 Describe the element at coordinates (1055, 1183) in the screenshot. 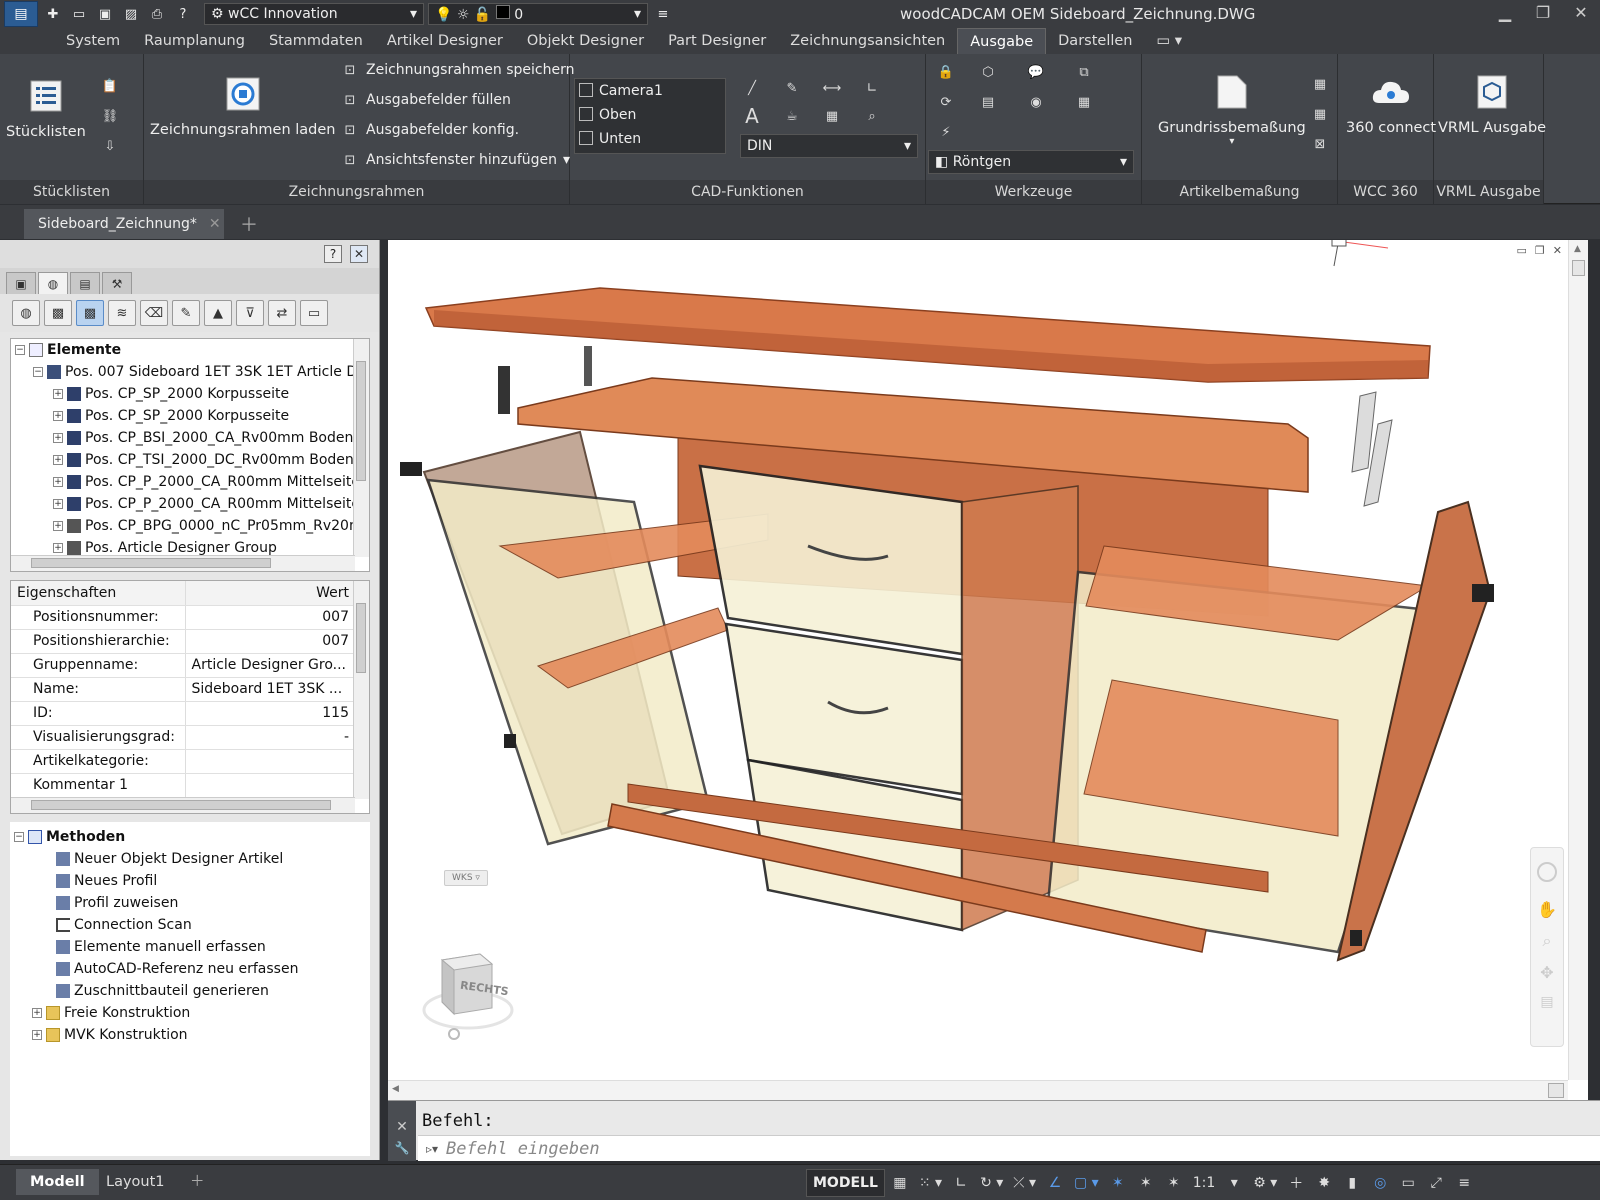

I see `osnap-icon: ∠` at that location.